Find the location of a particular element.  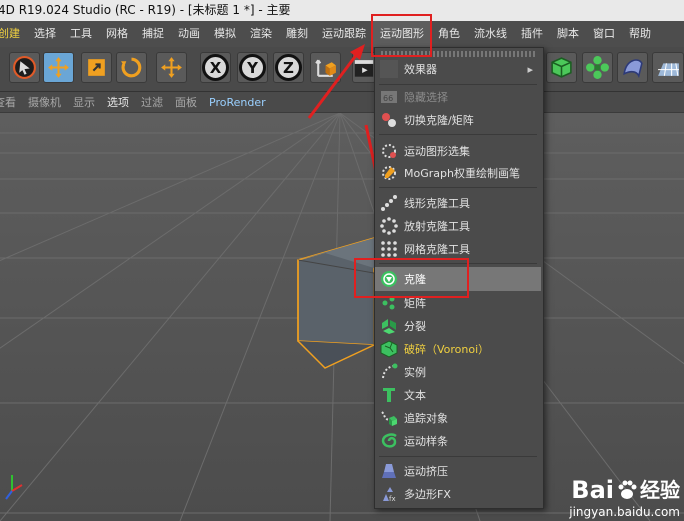

toggle-clone-icon is located at coordinates (389, 120).